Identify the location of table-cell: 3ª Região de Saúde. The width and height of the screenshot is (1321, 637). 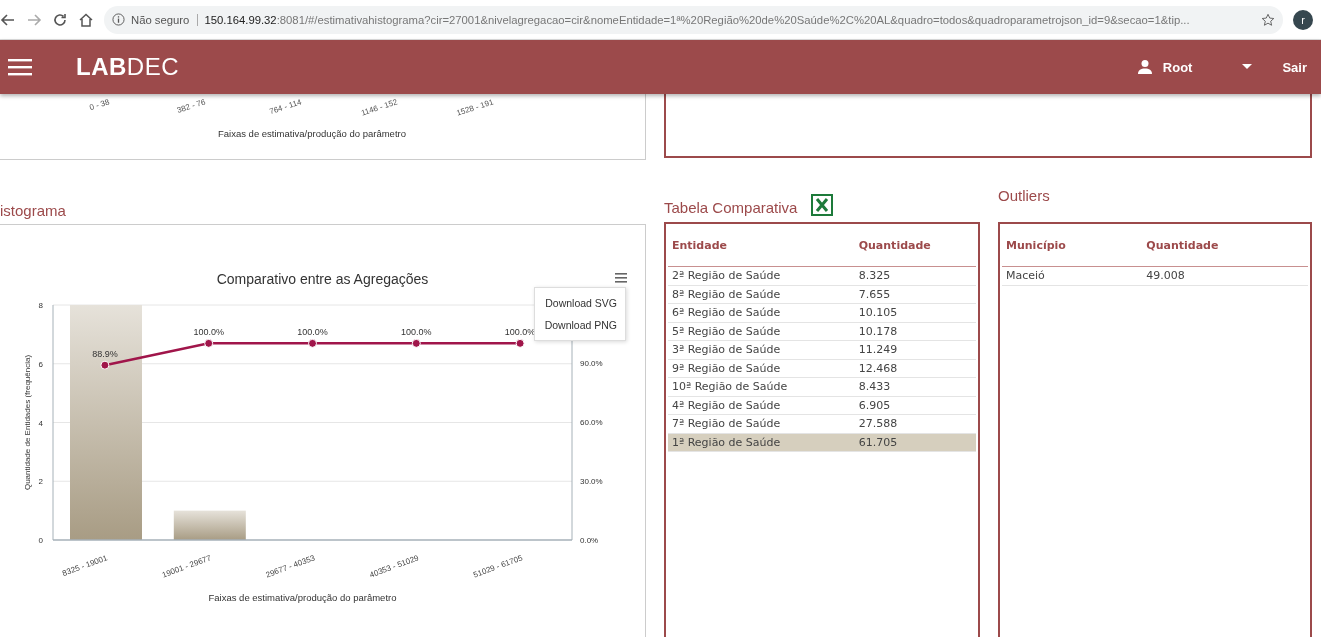
(761, 349).